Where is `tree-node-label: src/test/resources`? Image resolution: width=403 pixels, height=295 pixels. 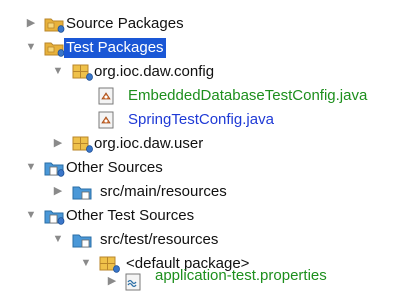
tree-node-label: src/test/resources is located at coordinates (159, 239).